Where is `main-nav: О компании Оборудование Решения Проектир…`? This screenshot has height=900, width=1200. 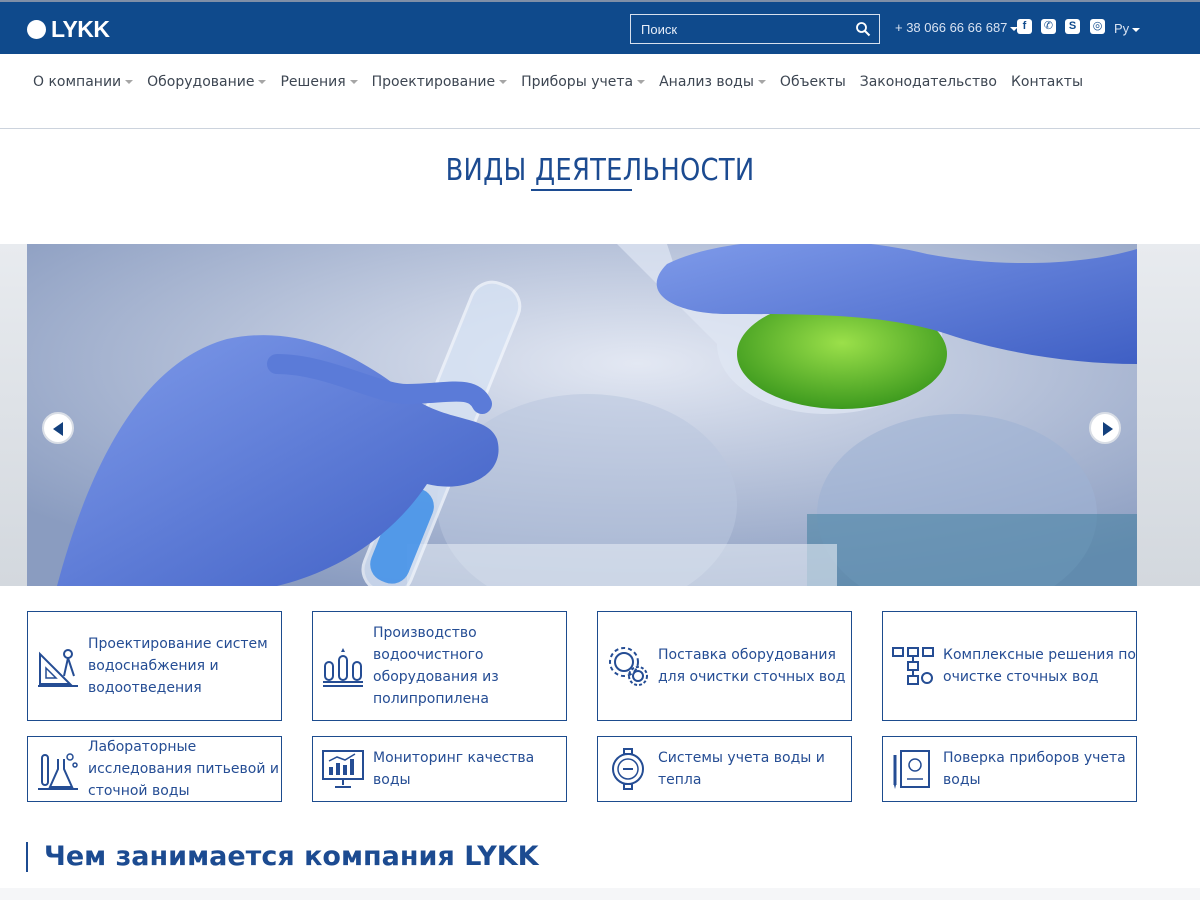
main-nav: О компании Оборудование Решения Проектир… is located at coordinates (565, 82).